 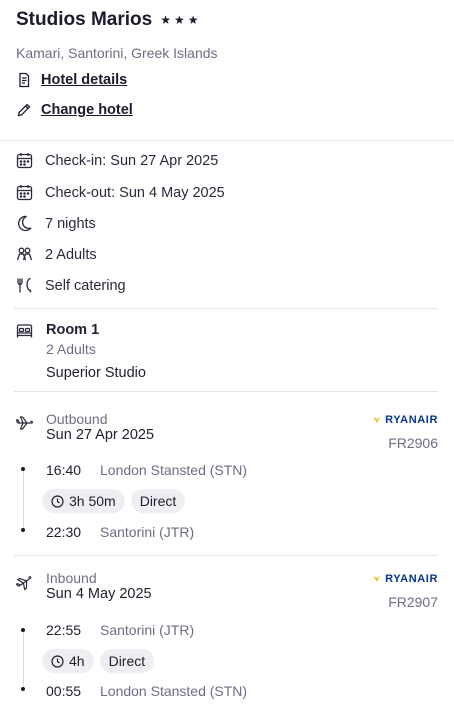 What do you see at coordinates (147, 532) in the screenshot?
I see `arrive-place: Santorini (JTR)` at bounding box center [147, 532].